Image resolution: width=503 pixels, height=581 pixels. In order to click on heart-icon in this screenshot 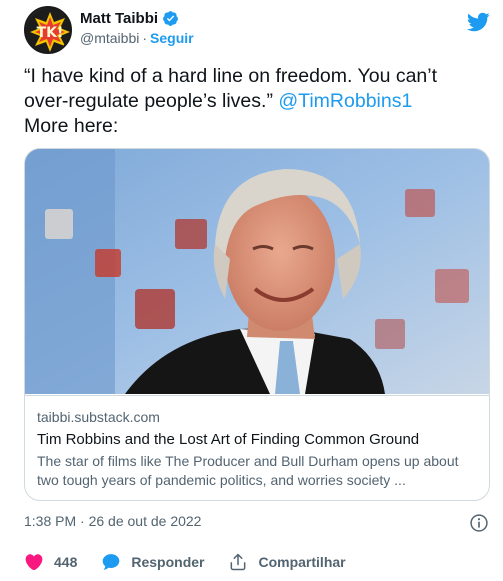, I will do `click(34, 562)`.